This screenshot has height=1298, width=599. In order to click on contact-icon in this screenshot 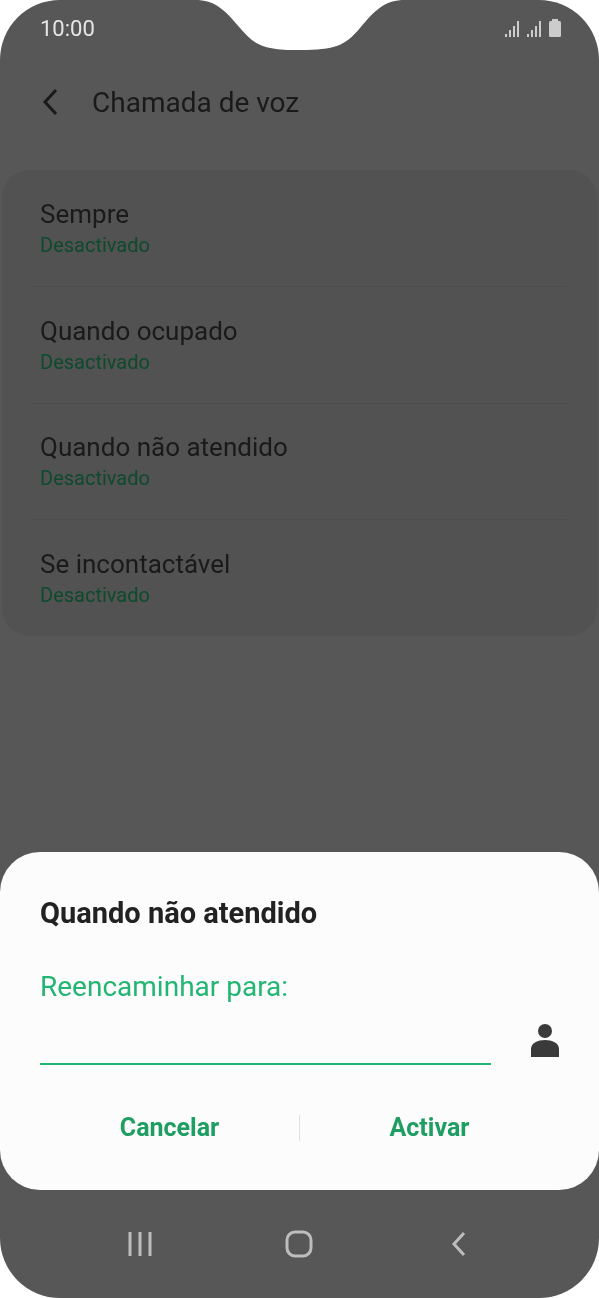, I will do `click(545, 1040)`.